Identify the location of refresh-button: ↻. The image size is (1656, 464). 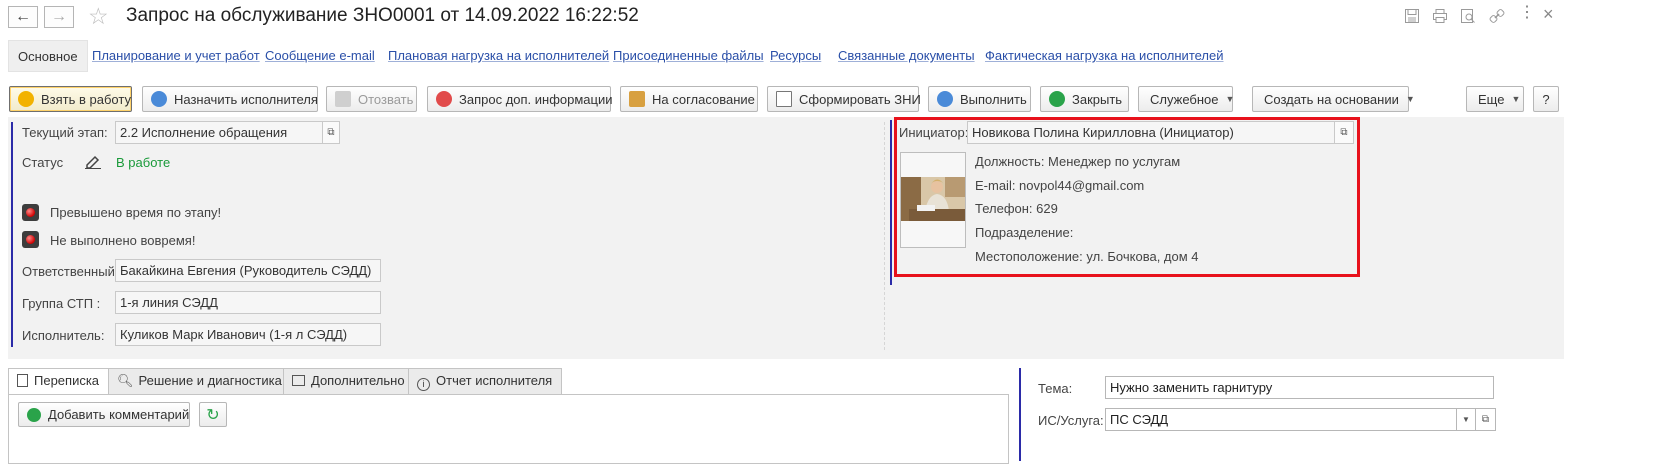
(213, 414).